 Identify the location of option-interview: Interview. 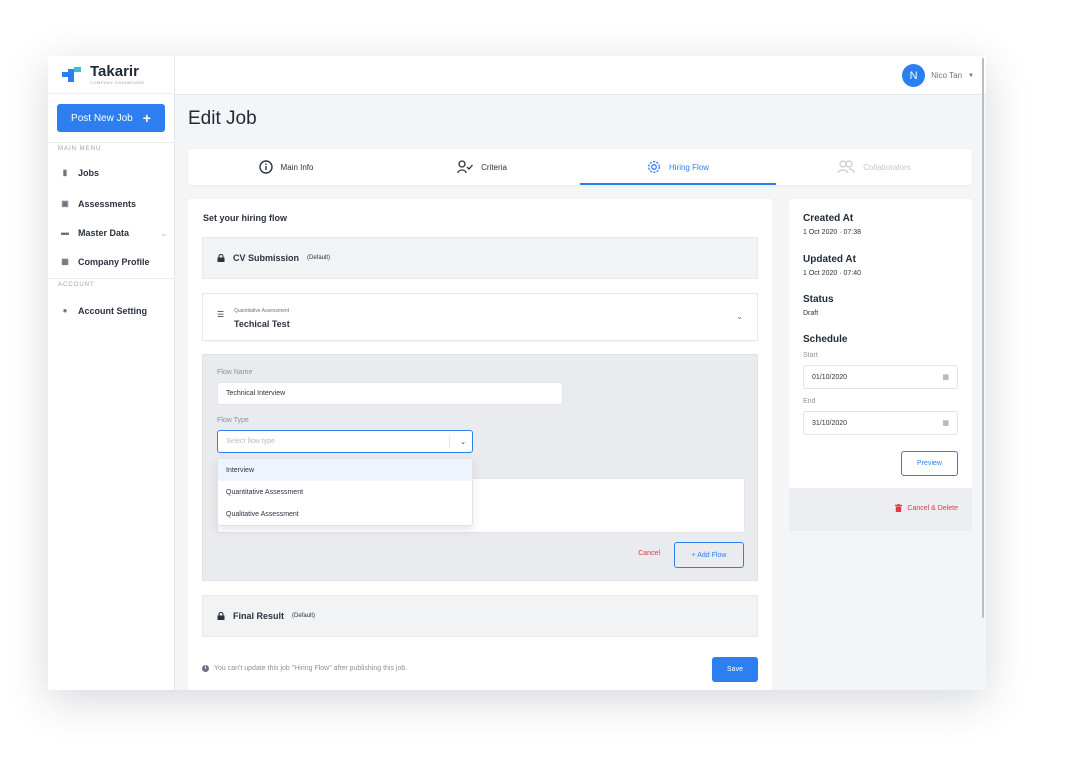
(345, 470).